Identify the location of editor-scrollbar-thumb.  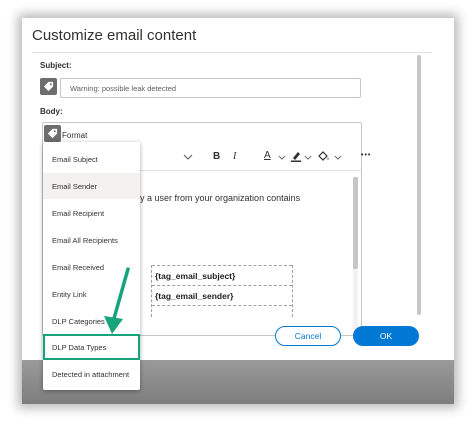
(355, 223).